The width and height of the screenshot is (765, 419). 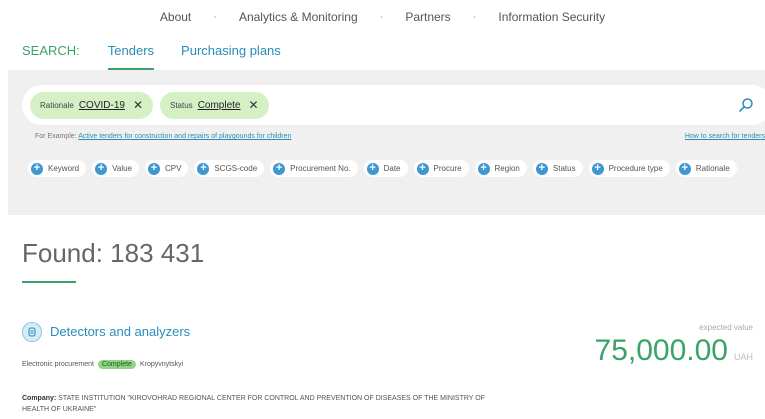 I want to click on filter-label: SCGS-code, so click(x=236, y=168).